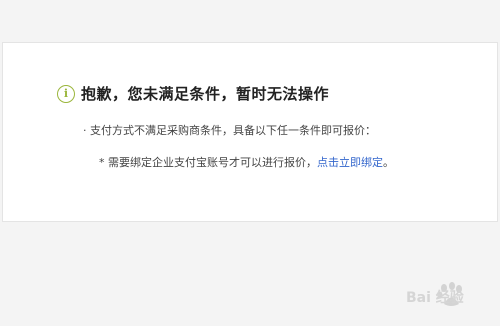 The image size is (500, 326). Describe the element at coordinates (350, 162) in the screenshot. I see `bind-now-link: 点击立即绑定` at that location.